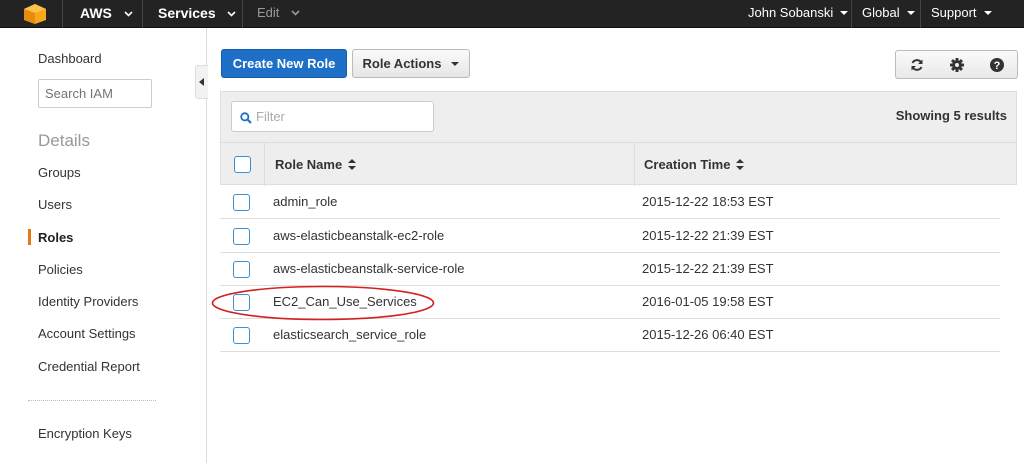 The width and height of the screenshot is (1024, 463). Describe the element at coordinates (246, 118) in the screenshot. I see `search-icon` at that location.